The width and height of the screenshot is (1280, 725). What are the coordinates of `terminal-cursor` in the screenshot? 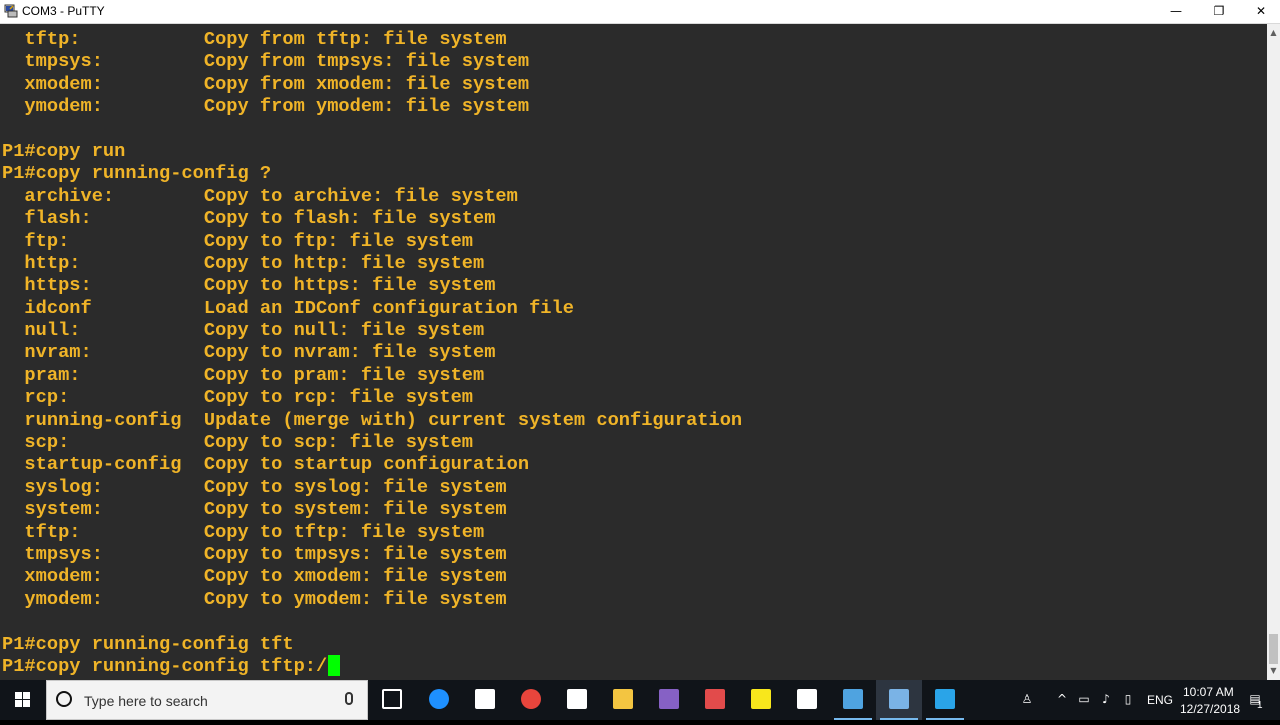 It's located at (334, 665).